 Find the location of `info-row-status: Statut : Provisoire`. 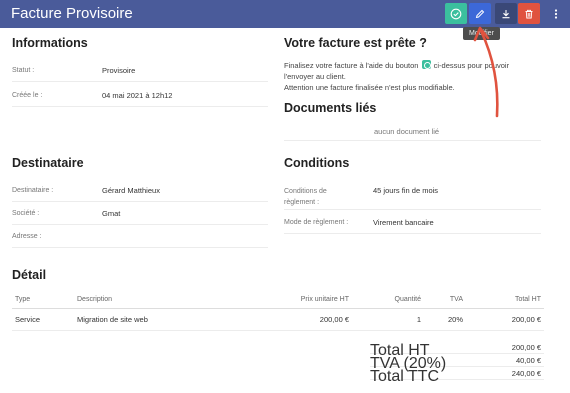

info-row-status: Statut : Provisoire is located at coordinates (140, 70).